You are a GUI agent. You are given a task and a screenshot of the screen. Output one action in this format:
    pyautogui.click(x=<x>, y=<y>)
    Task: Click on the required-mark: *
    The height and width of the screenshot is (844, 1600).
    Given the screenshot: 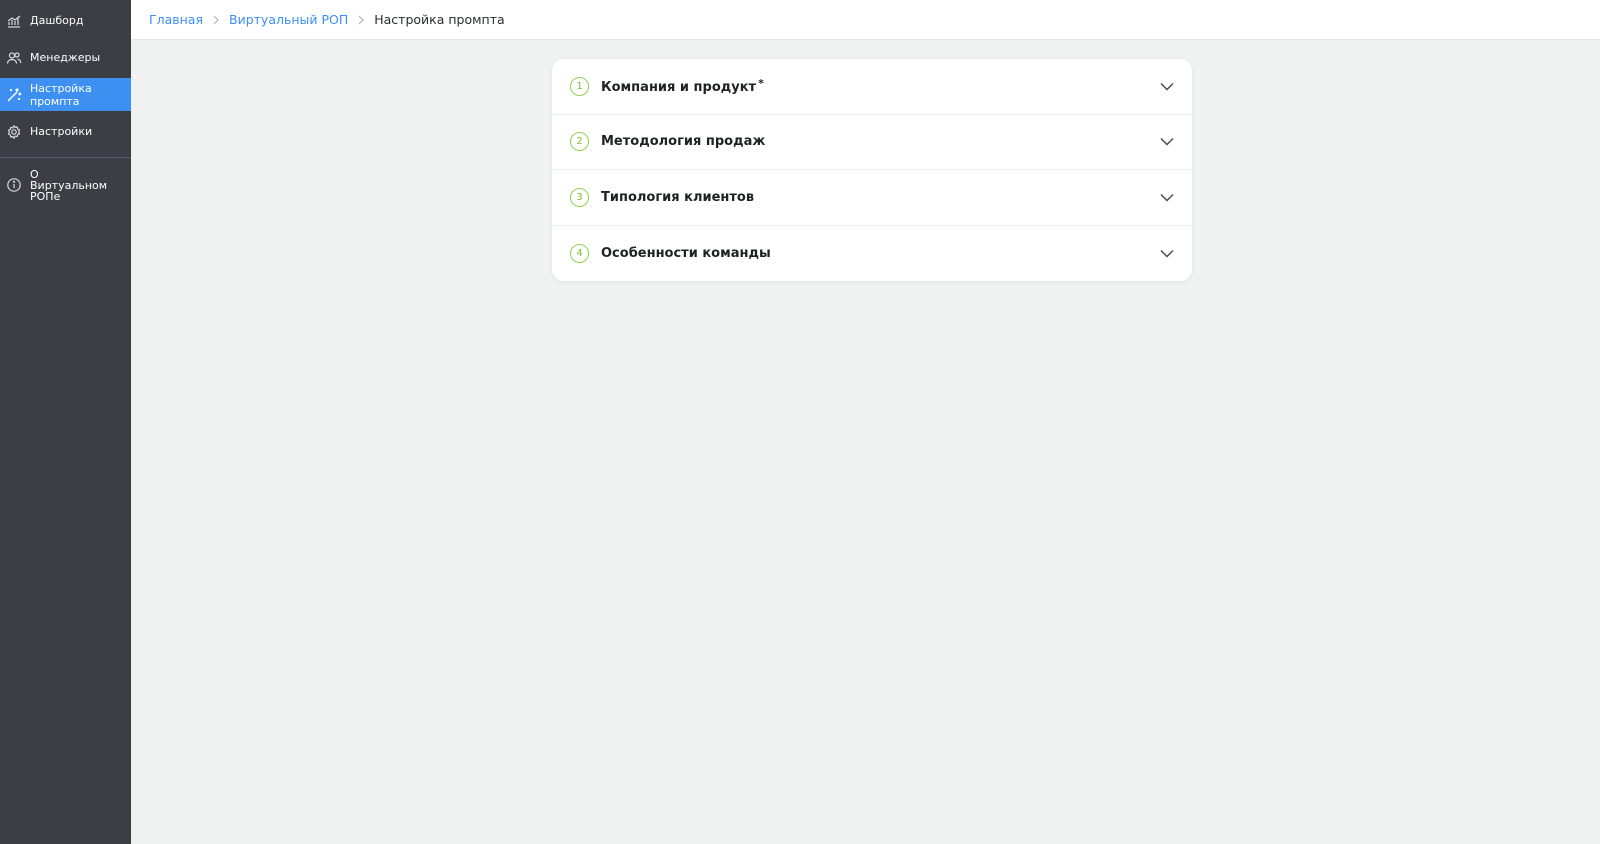 What is the action you would take?
    pyautogui.click(x=761, y=84)
    